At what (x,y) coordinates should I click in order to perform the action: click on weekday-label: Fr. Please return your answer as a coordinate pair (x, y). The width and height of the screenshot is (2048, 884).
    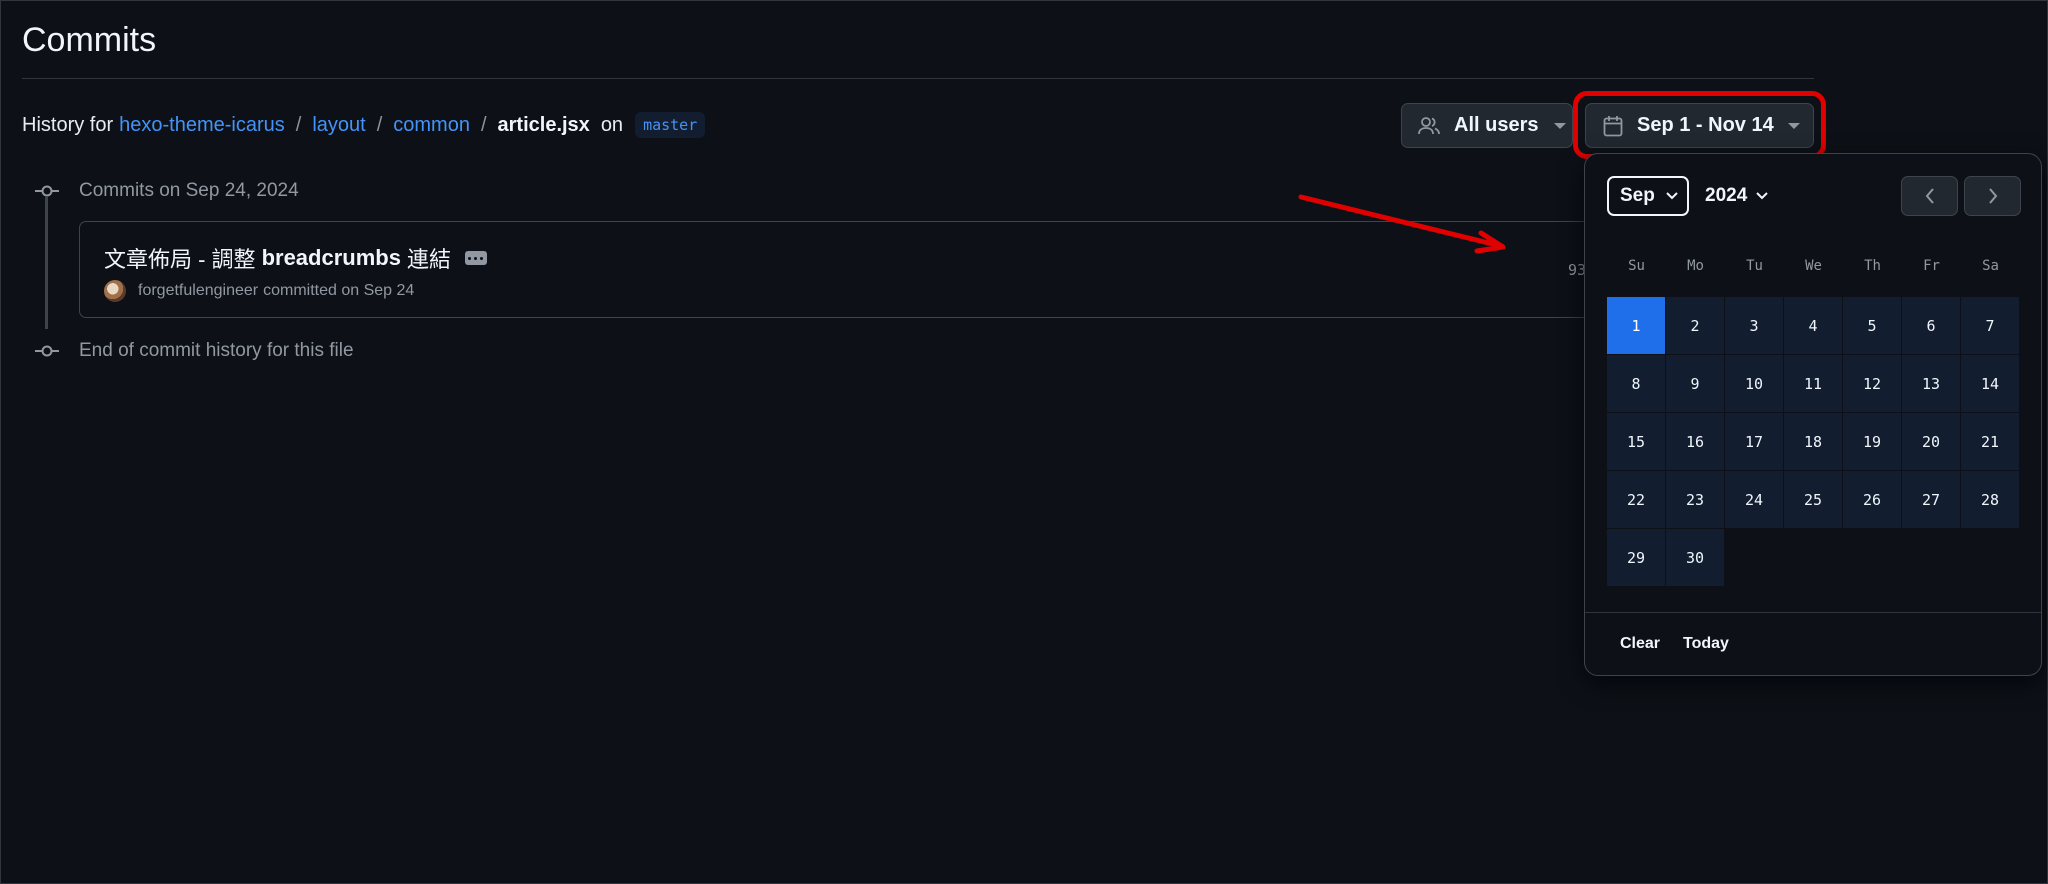
    Looking at the image, I should click on (1931, 266).